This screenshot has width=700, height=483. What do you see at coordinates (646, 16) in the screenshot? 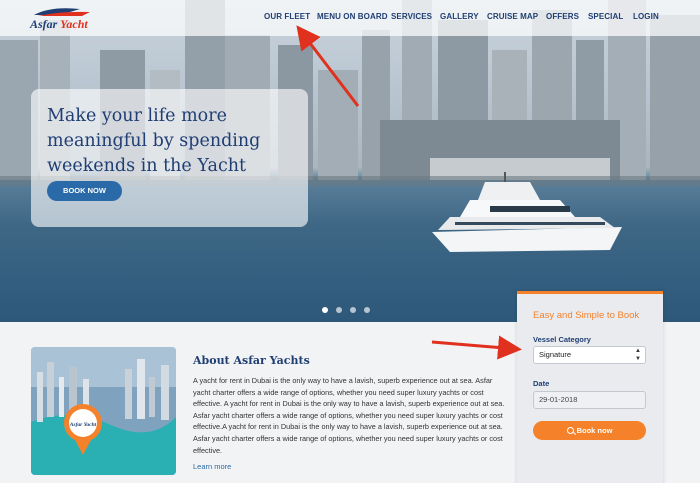
I see `nav-login: LOGIN` at bounding box center [646, 16].